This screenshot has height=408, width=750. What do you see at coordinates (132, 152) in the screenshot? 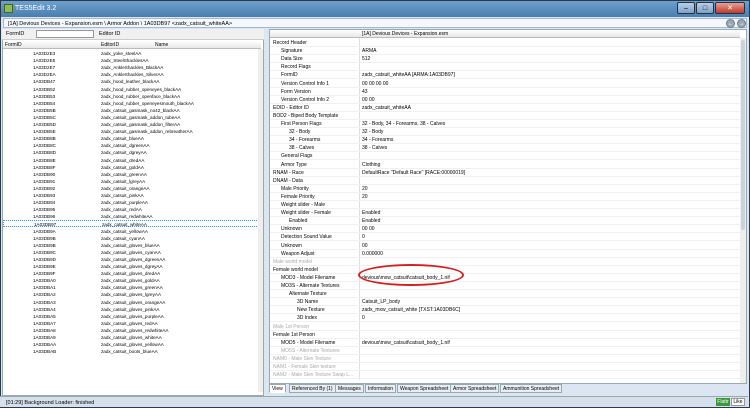
I see `record-row: 1A03DB8D zadx_catsuit_dgreyAA` at bounding box center [132, 152].